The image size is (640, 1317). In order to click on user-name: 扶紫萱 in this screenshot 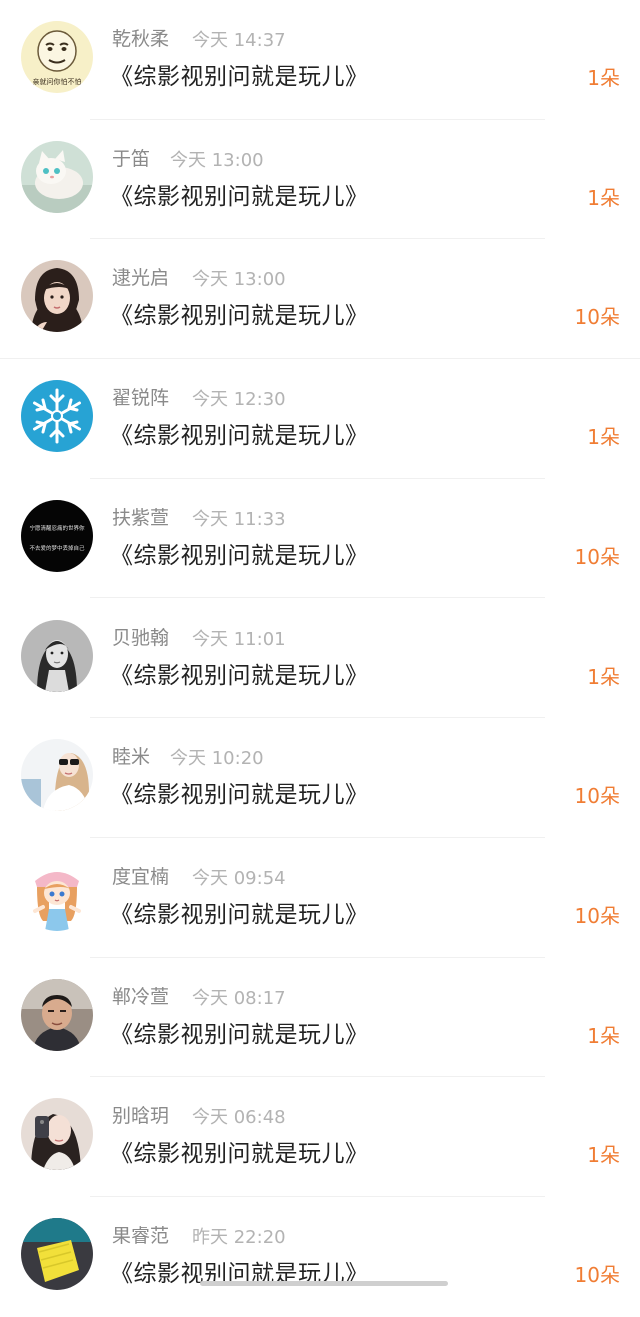, I will do `click(141, 517)`.